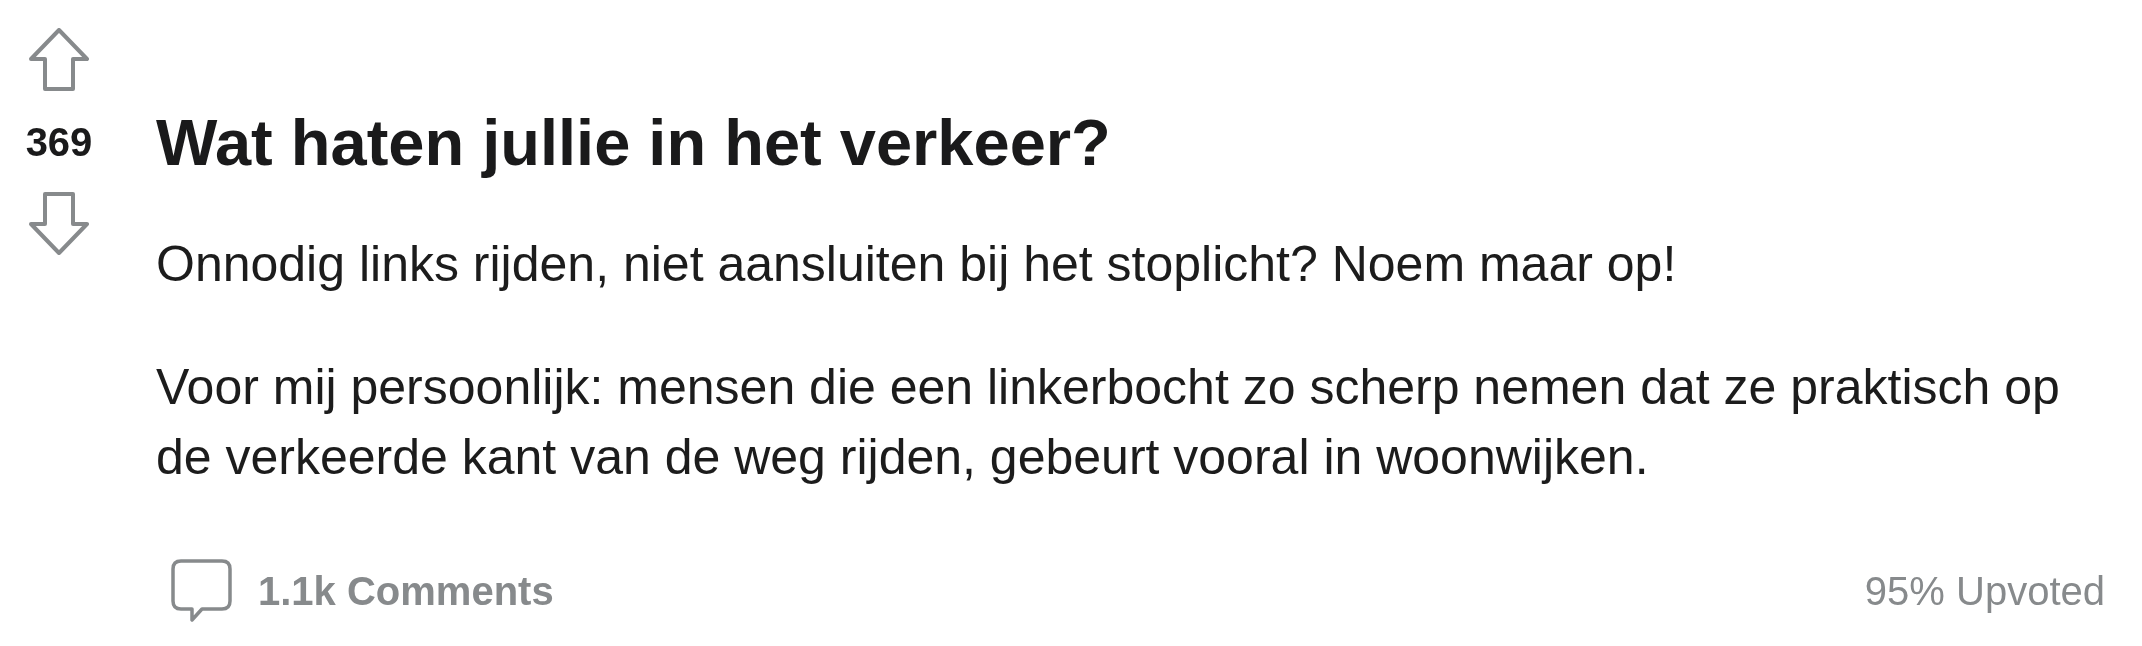 The height and width of the screenshot is (646, 2142). What do you see at coordinates (59, 142) in the screenshot?
I see `vote-count: 369` at bounding box center [59, 142].